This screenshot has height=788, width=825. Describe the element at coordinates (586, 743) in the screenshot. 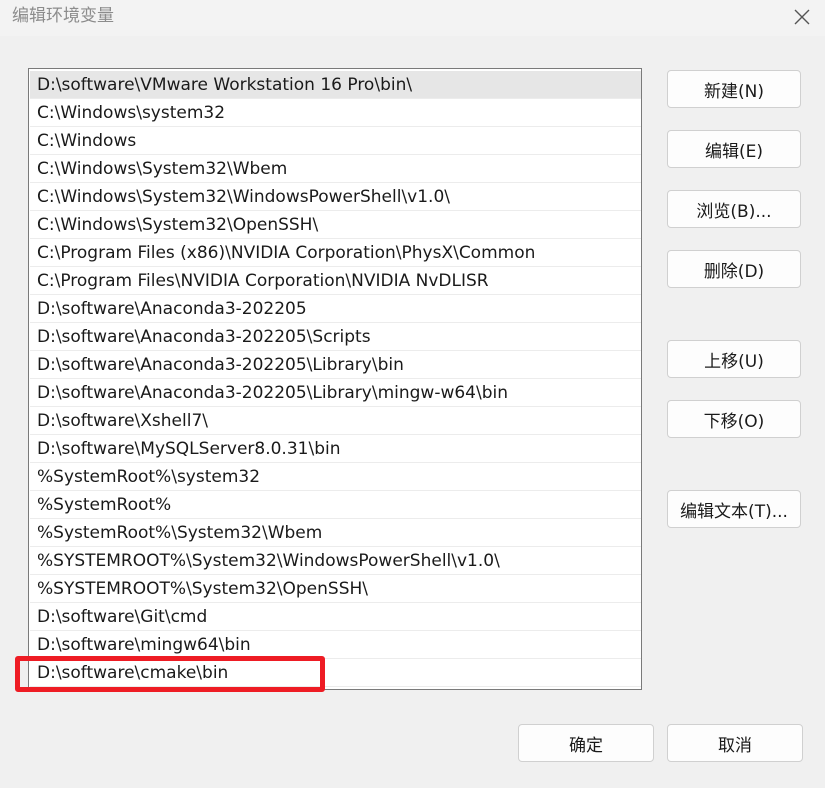

I see `ok-button: 确定` at that location.